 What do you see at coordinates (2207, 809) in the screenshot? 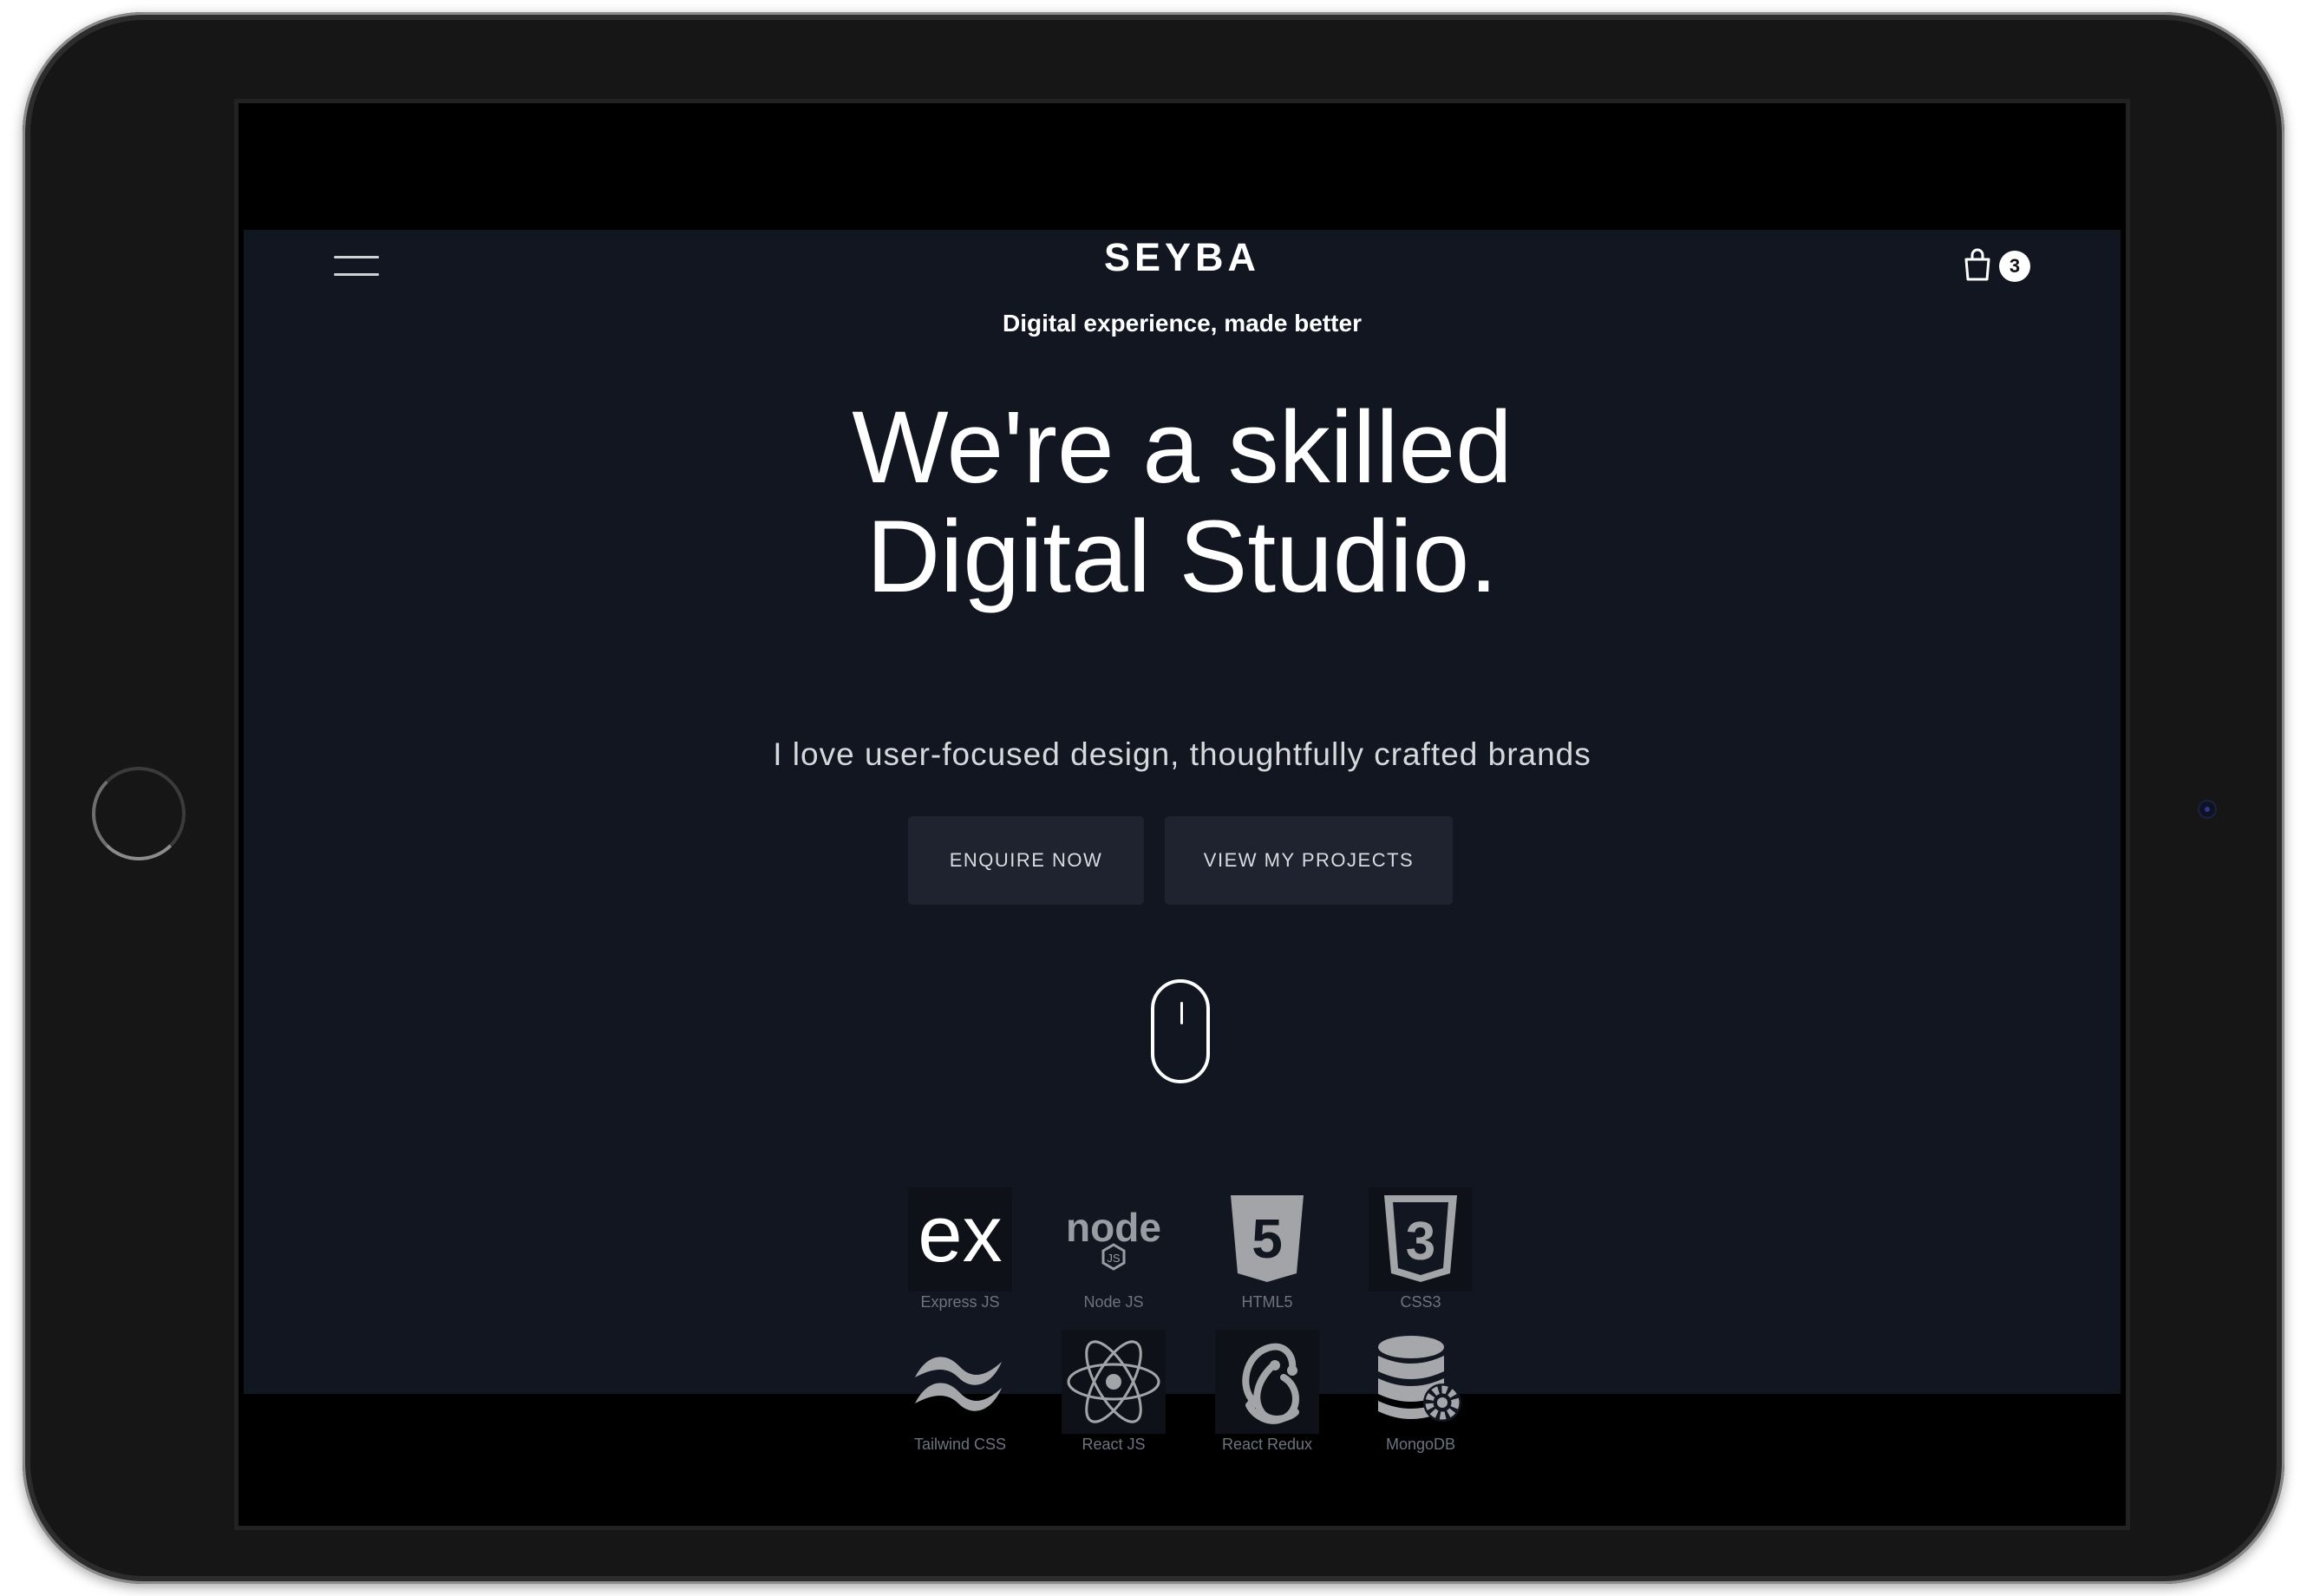
I see `camera-icon` at bounding box center [2207, 809].